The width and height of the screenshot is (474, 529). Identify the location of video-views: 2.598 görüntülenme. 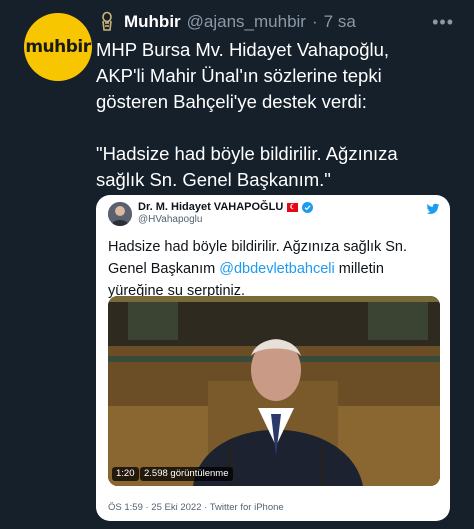
(186, 474).